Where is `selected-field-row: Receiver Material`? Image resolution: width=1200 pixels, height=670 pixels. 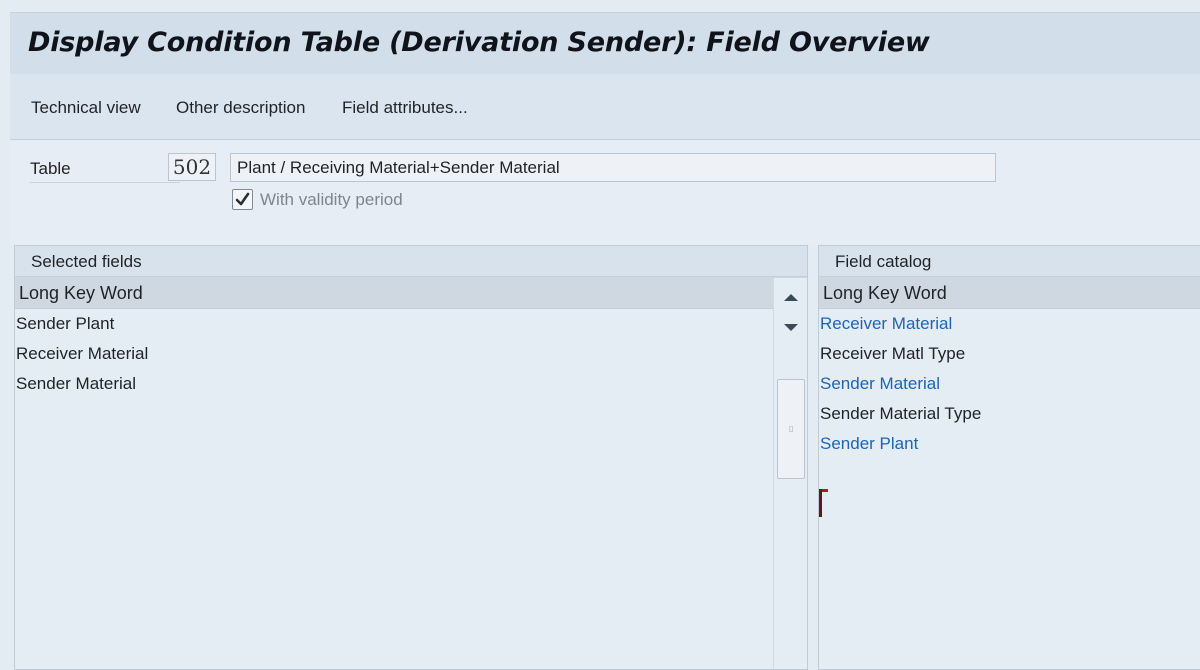
selected-field-row: Receiver Material is located at coordinates (411, 354).